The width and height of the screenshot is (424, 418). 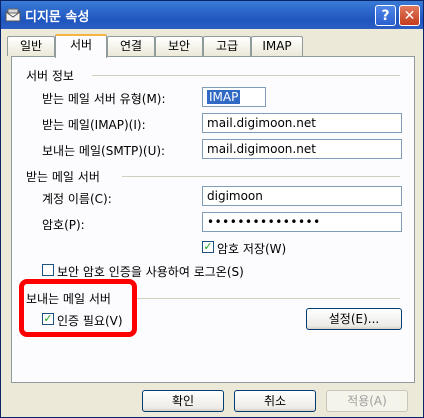 What do you see at coordinates (302, 222) in the screenshot?
I see `password-input: •••••••••••••••` at bounding box center [302, 222].